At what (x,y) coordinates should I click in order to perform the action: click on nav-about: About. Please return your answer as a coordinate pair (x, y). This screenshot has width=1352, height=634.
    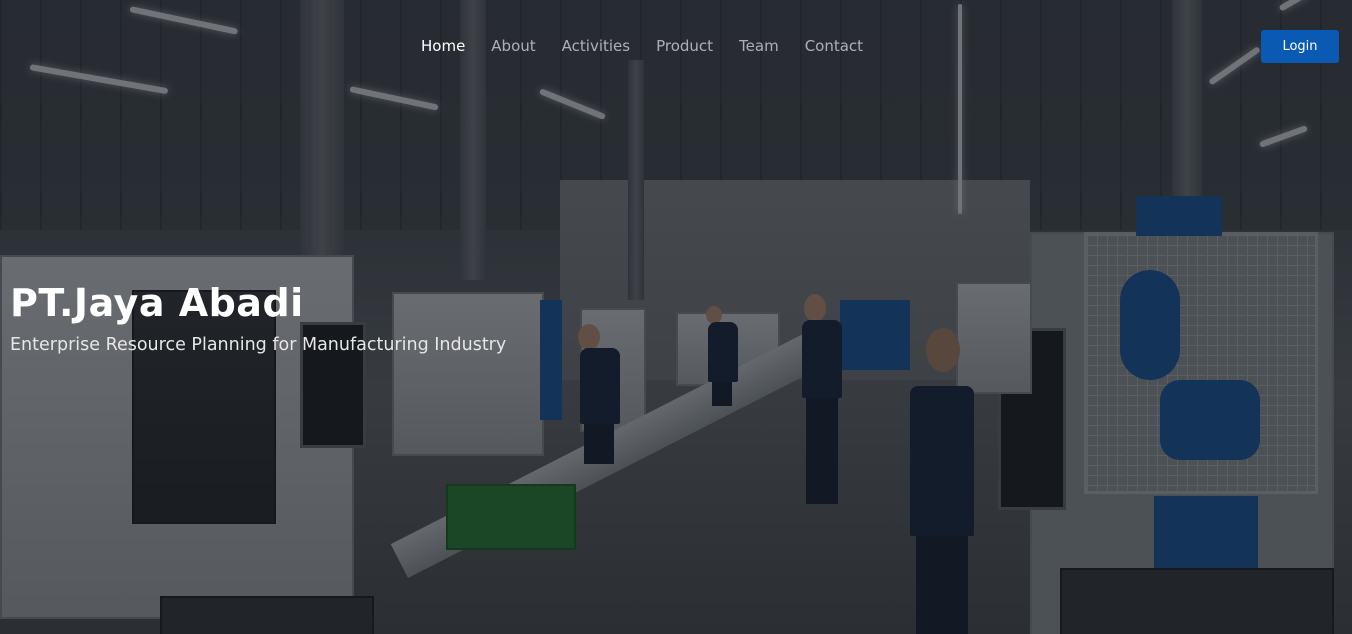
    Looking at the image, I should click on (513, 46).